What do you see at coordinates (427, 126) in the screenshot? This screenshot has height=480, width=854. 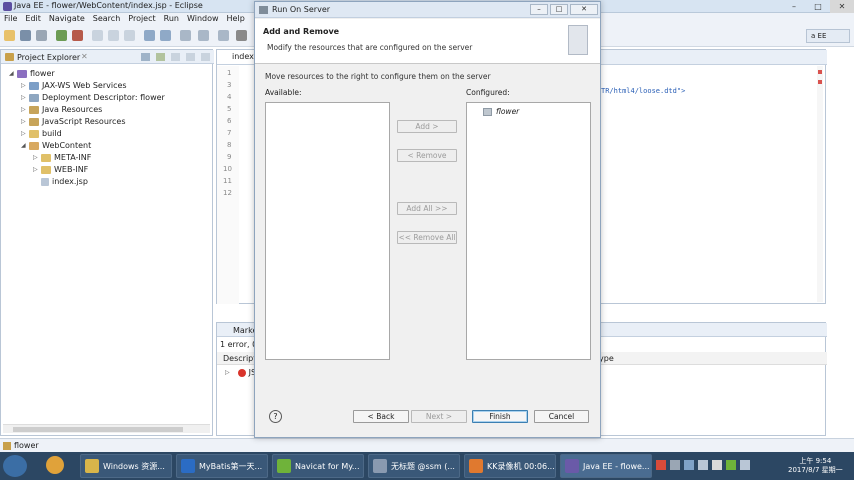 I see `add-button: Add >` at bounding box center [427, 126].